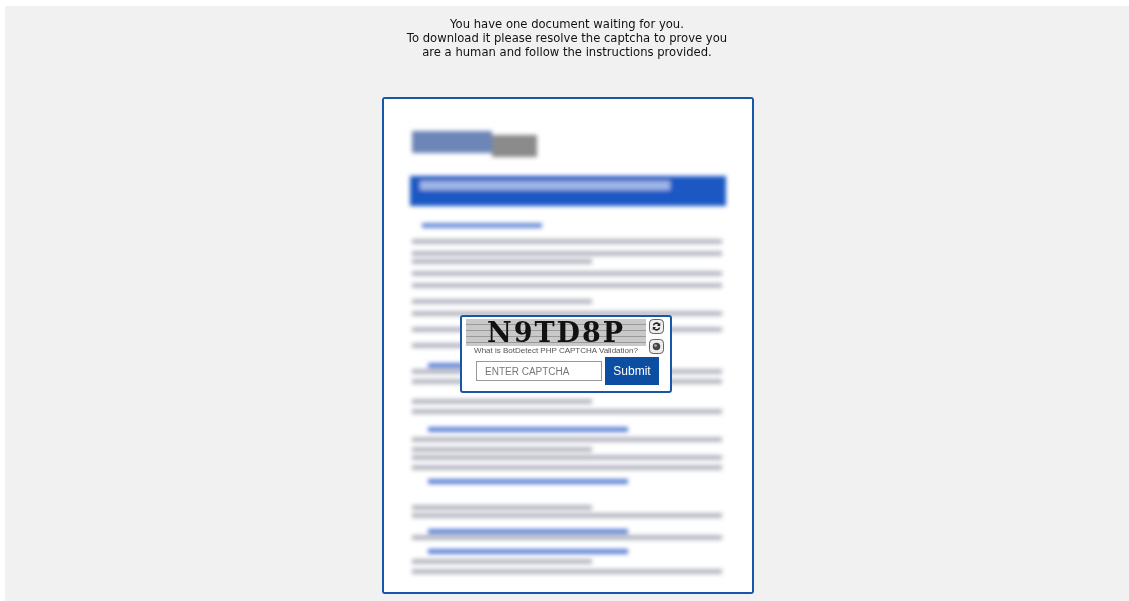 This screenshot has width=1129, height=601. What do you see at coordinates (556, 350) in the screenshot?
I see `help-link: What is BotDetect PHP CAPTCHA Validation?` at bounding box center [556, 350].